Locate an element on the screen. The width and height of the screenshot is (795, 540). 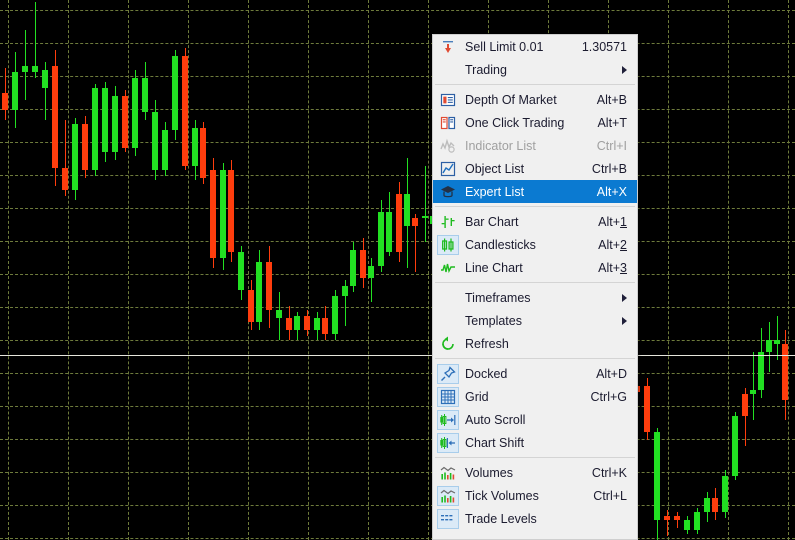
menu-item-grid: Grid Ctrl+G is located at coordinates (535, 396).